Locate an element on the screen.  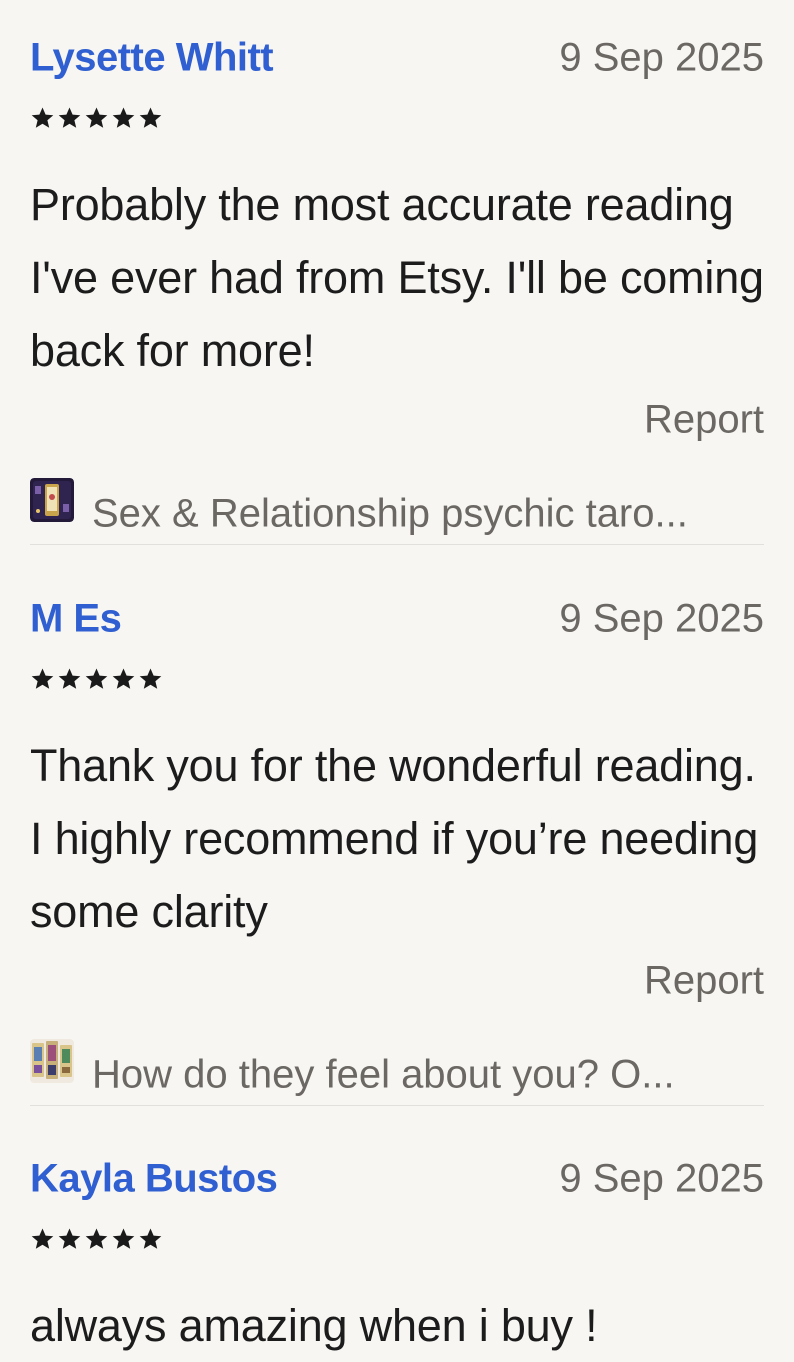
review-text: always amazing when i buy ! is located at coordinates (314, 1325).